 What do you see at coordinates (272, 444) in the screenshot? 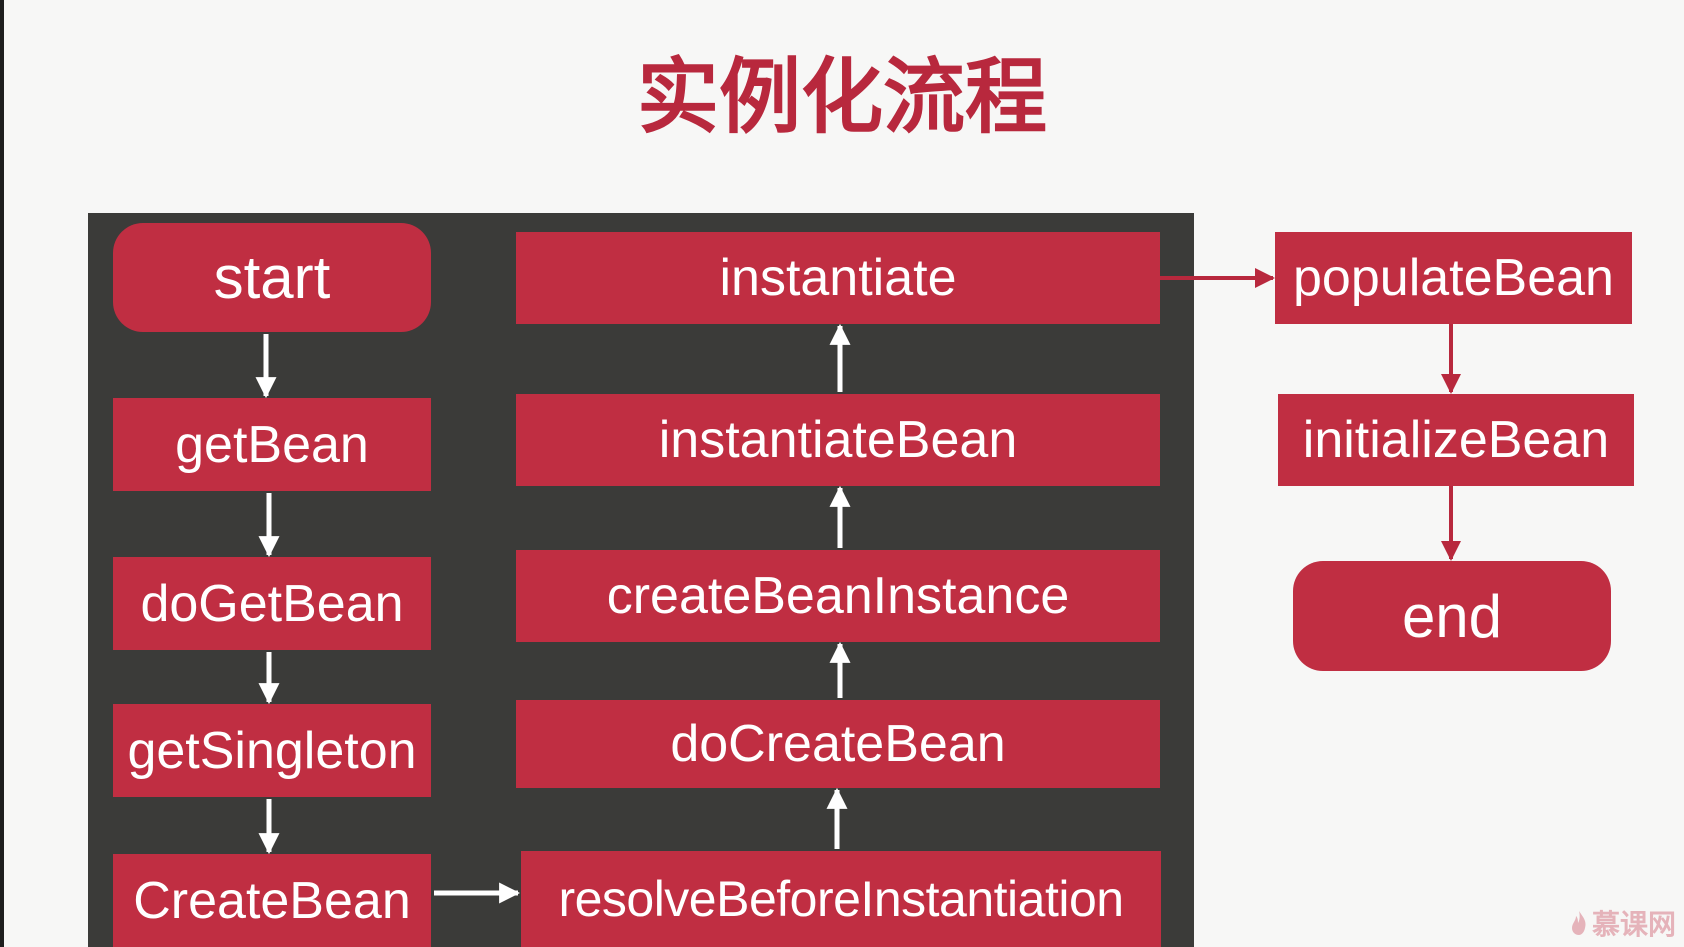
I see `node-get-bean: getBean` at bounding box center [272, 444].